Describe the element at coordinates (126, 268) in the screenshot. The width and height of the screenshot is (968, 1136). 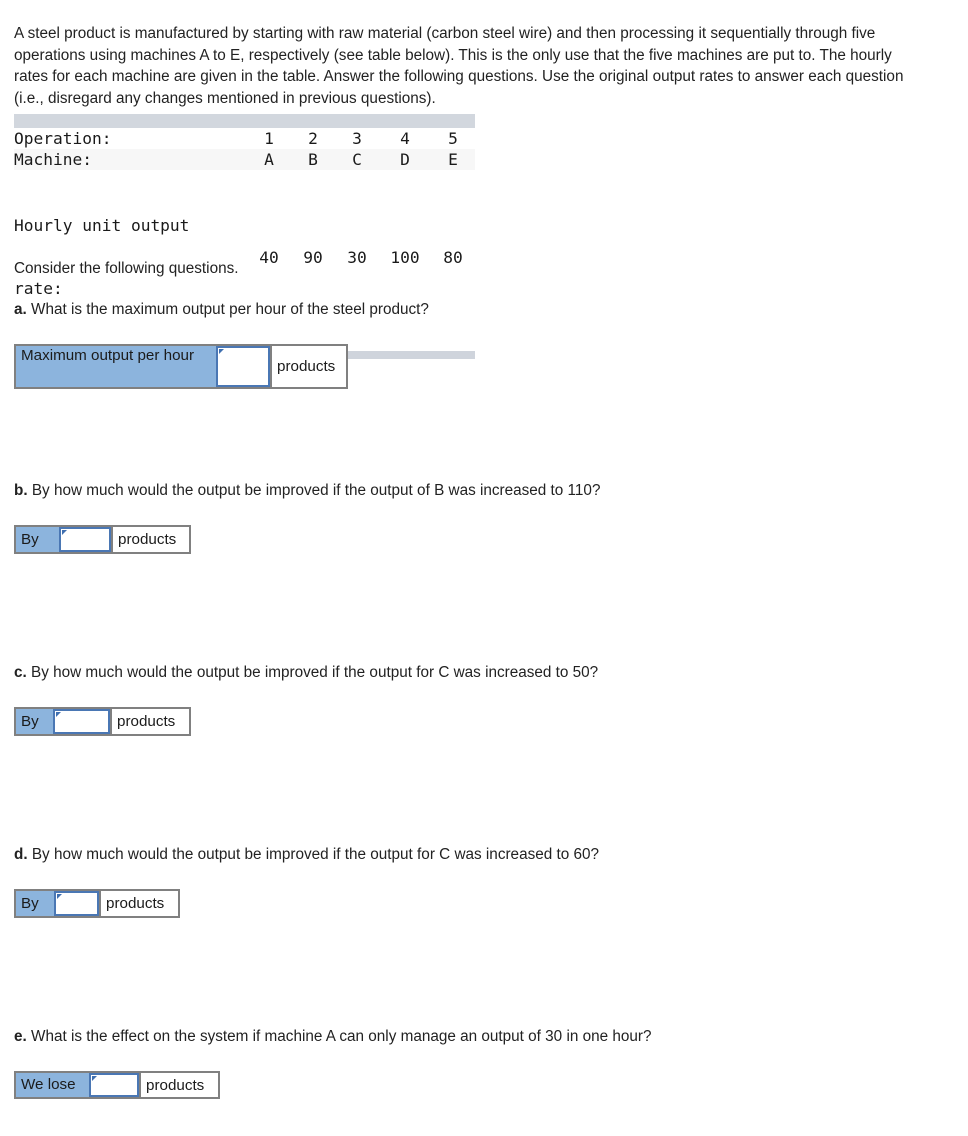
I see `lead-text: Consider the following questions.` at that location.